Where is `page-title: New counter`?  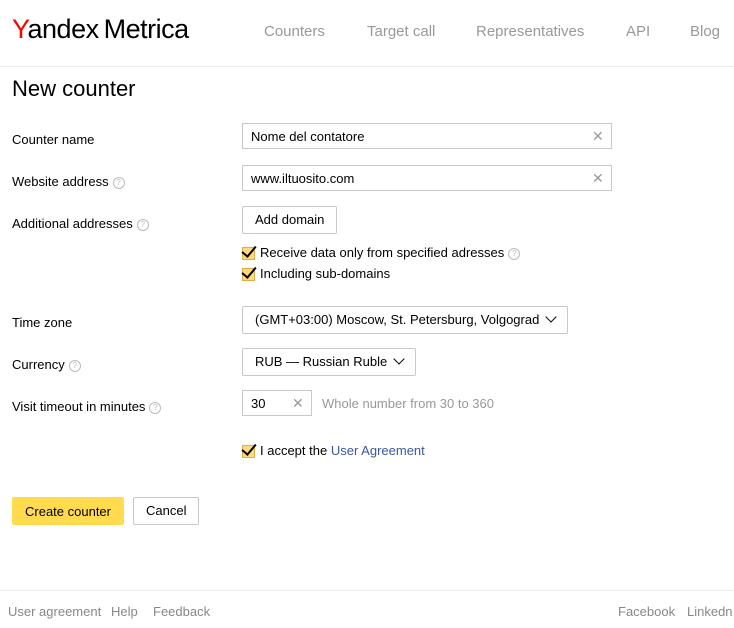
page-title: New counter is located at coordinates (74, 88).